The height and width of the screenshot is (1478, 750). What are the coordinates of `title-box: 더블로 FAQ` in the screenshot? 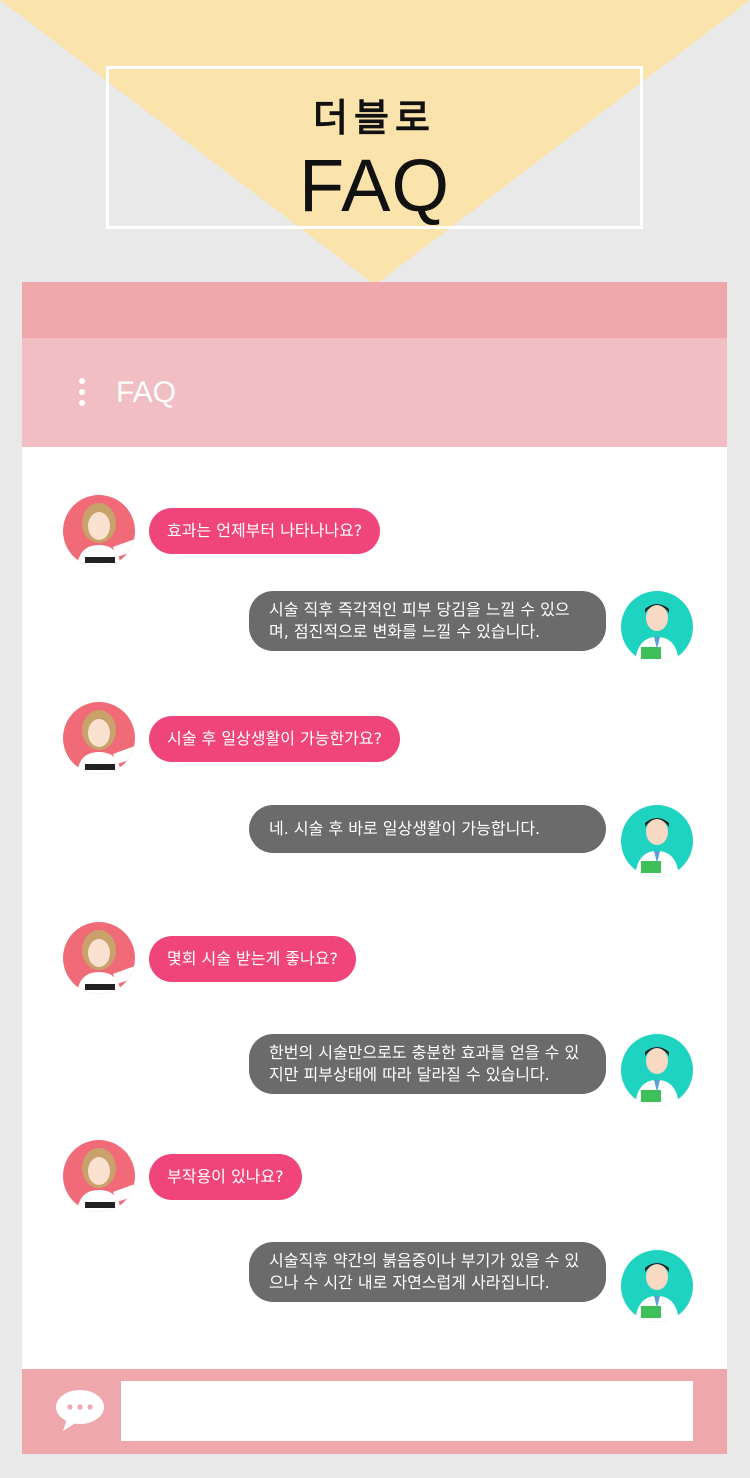 It's located at (374, 147).